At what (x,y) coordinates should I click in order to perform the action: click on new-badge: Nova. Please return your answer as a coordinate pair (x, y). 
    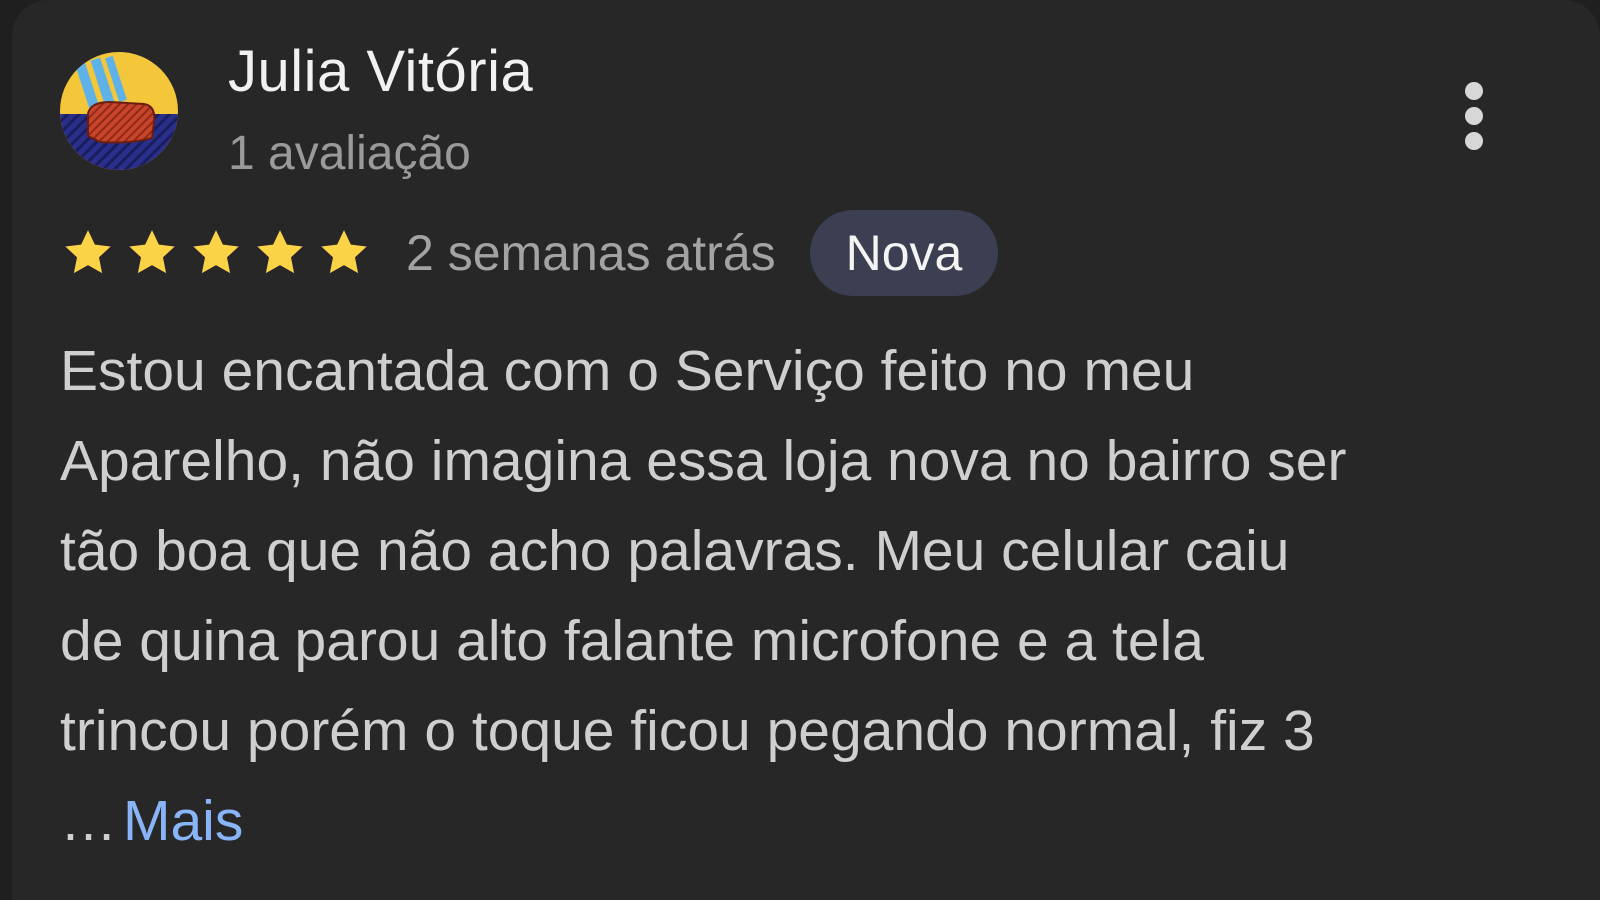
    Looking at the image, I should click on (904, 253).